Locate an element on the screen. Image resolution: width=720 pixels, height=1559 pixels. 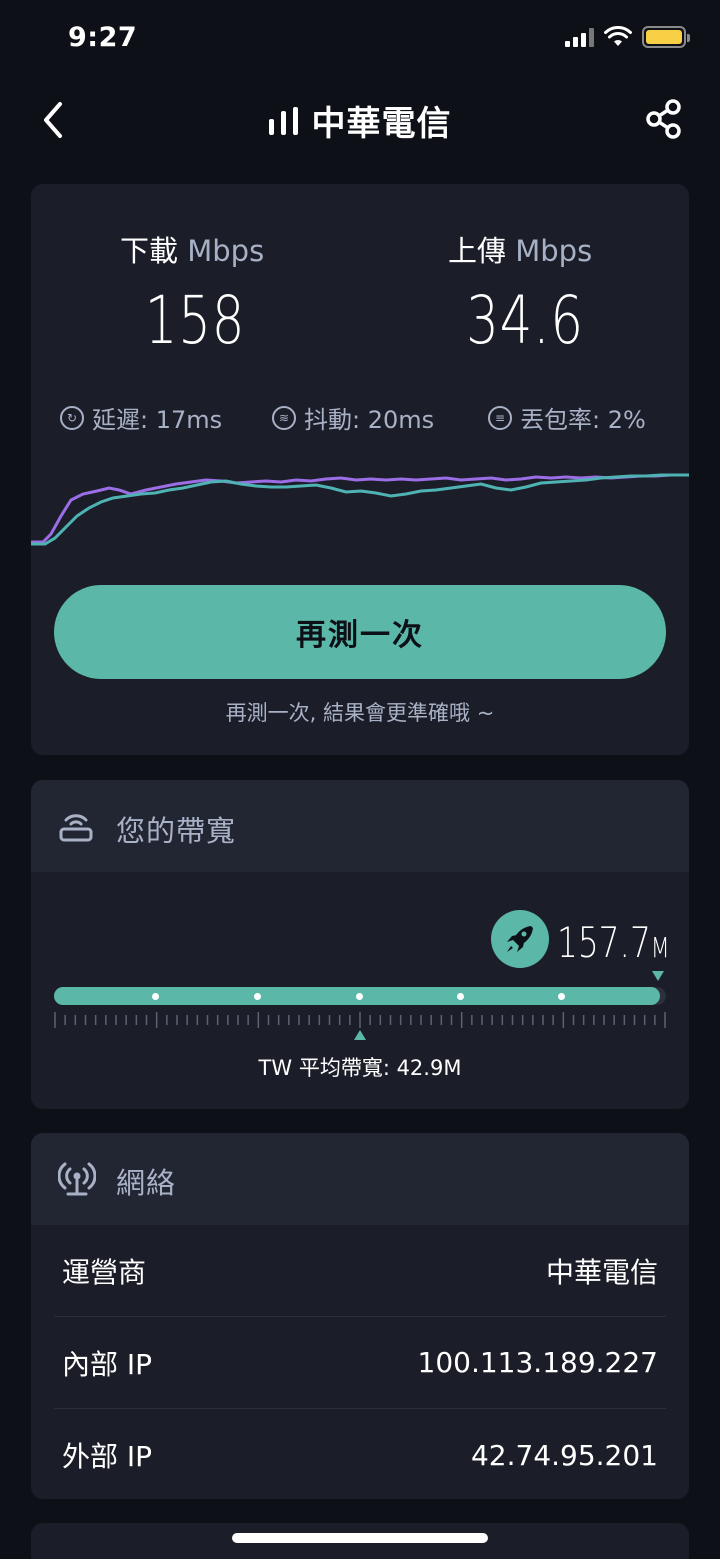
bandwidth-number: 157.7 is located at coordinates (604, 942).